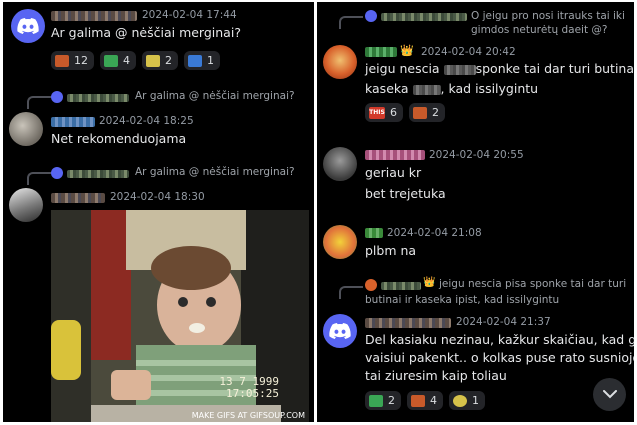 Image resolution: width=637 pixels, height=425 pixels. Describe the element at coordinates (72, 60) in the screenshot. I see `reaction-chip: 12` at that location.